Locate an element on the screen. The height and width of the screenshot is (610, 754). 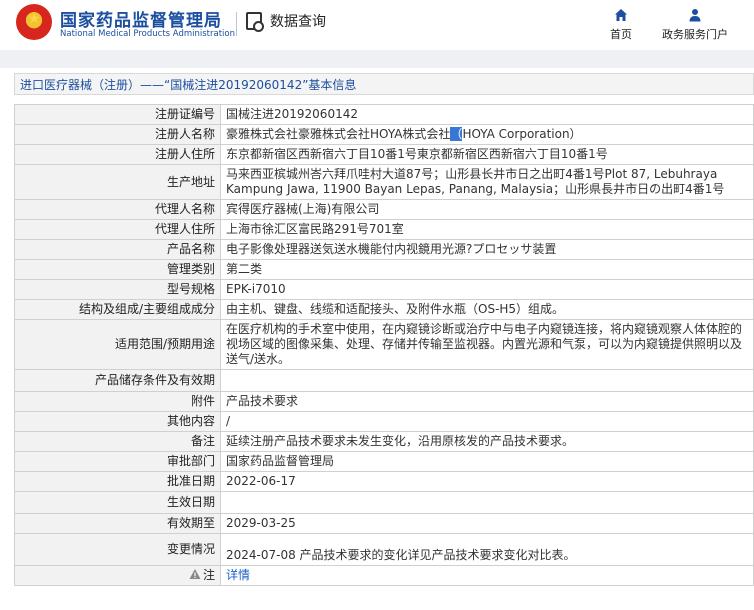
value-change: 2024-07-08 产品技术要求的变化详见产品技术要求变化对比表。 is located at coordinates (487, 549).